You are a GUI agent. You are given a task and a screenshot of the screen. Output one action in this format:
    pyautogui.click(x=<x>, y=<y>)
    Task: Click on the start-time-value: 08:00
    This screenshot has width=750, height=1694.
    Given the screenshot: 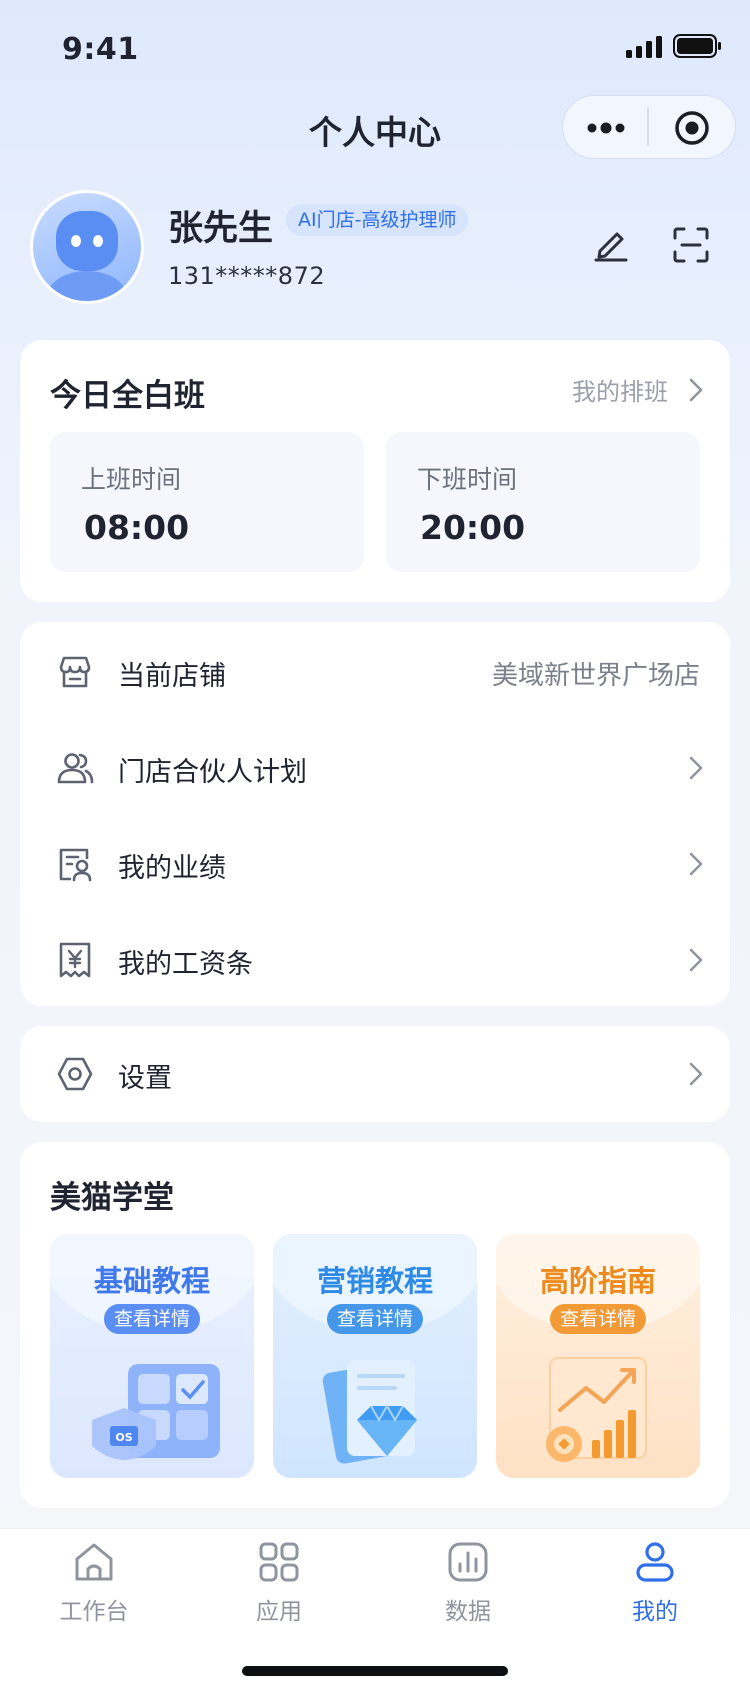 What is the action you would take?
    pyautogui.click(x=137, y=527)
    